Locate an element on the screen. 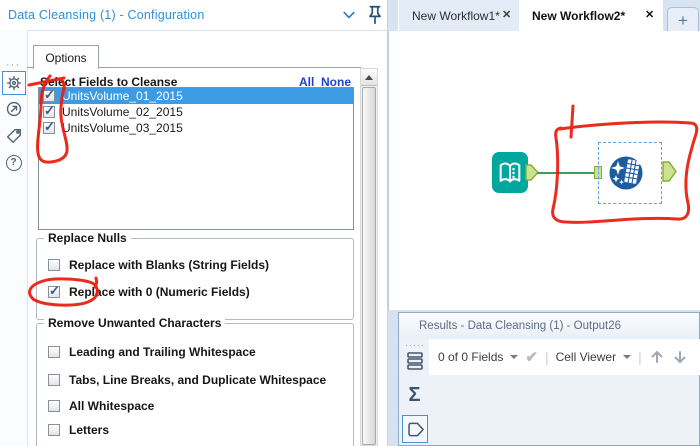  tabs-linebreaks-checkbox is located at coordinates (54, 380).